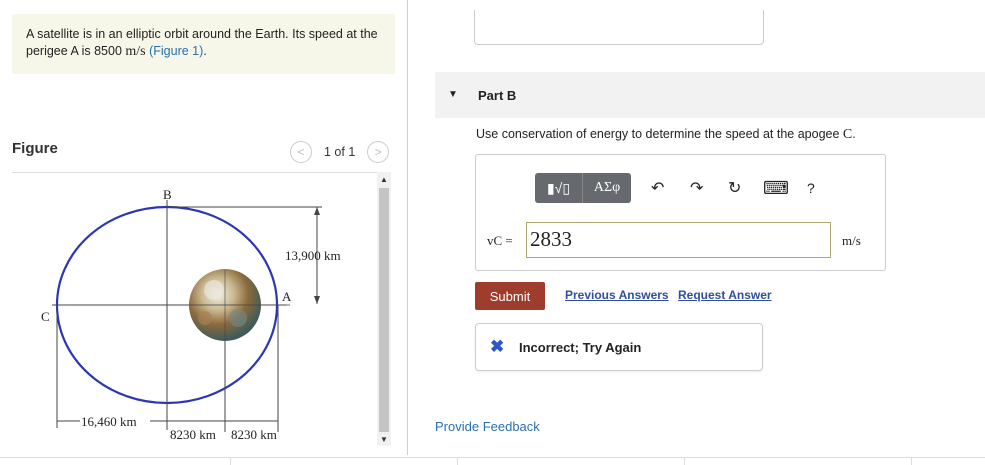 This screenshot has height=465, width=985. I want to click on reset-icon: ↻, so click(734, 188).